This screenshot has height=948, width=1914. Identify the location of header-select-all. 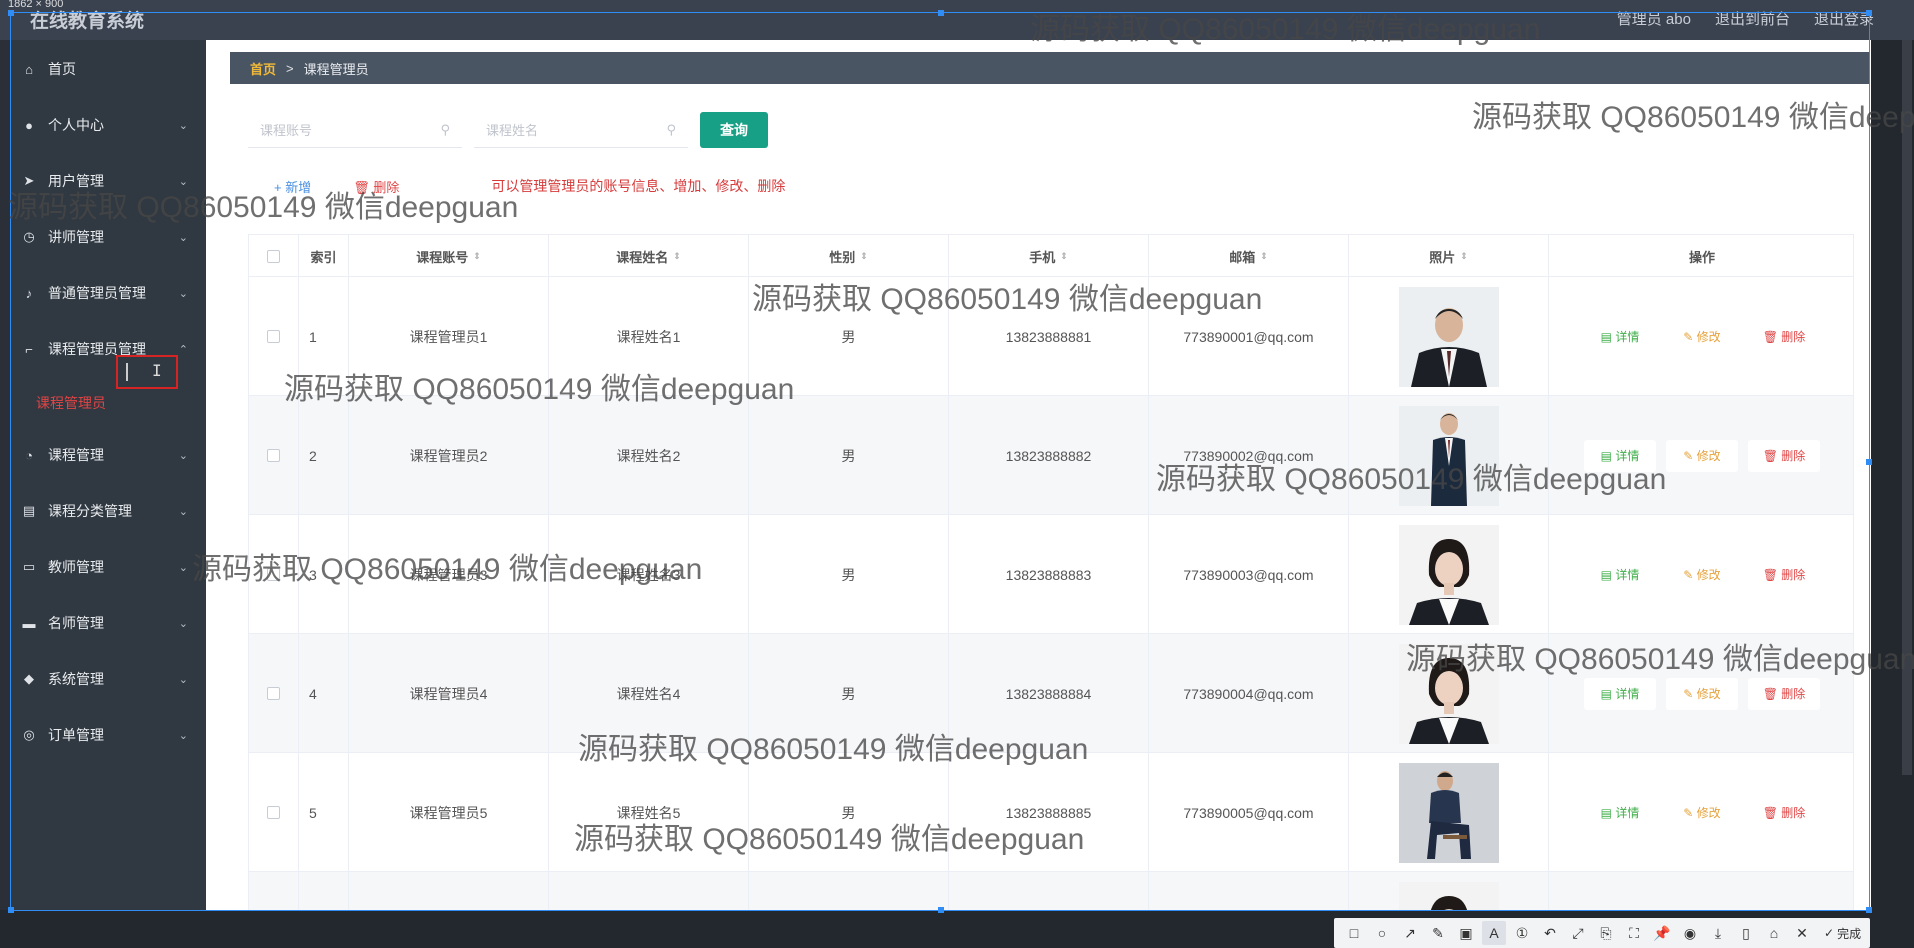
(274, 256).